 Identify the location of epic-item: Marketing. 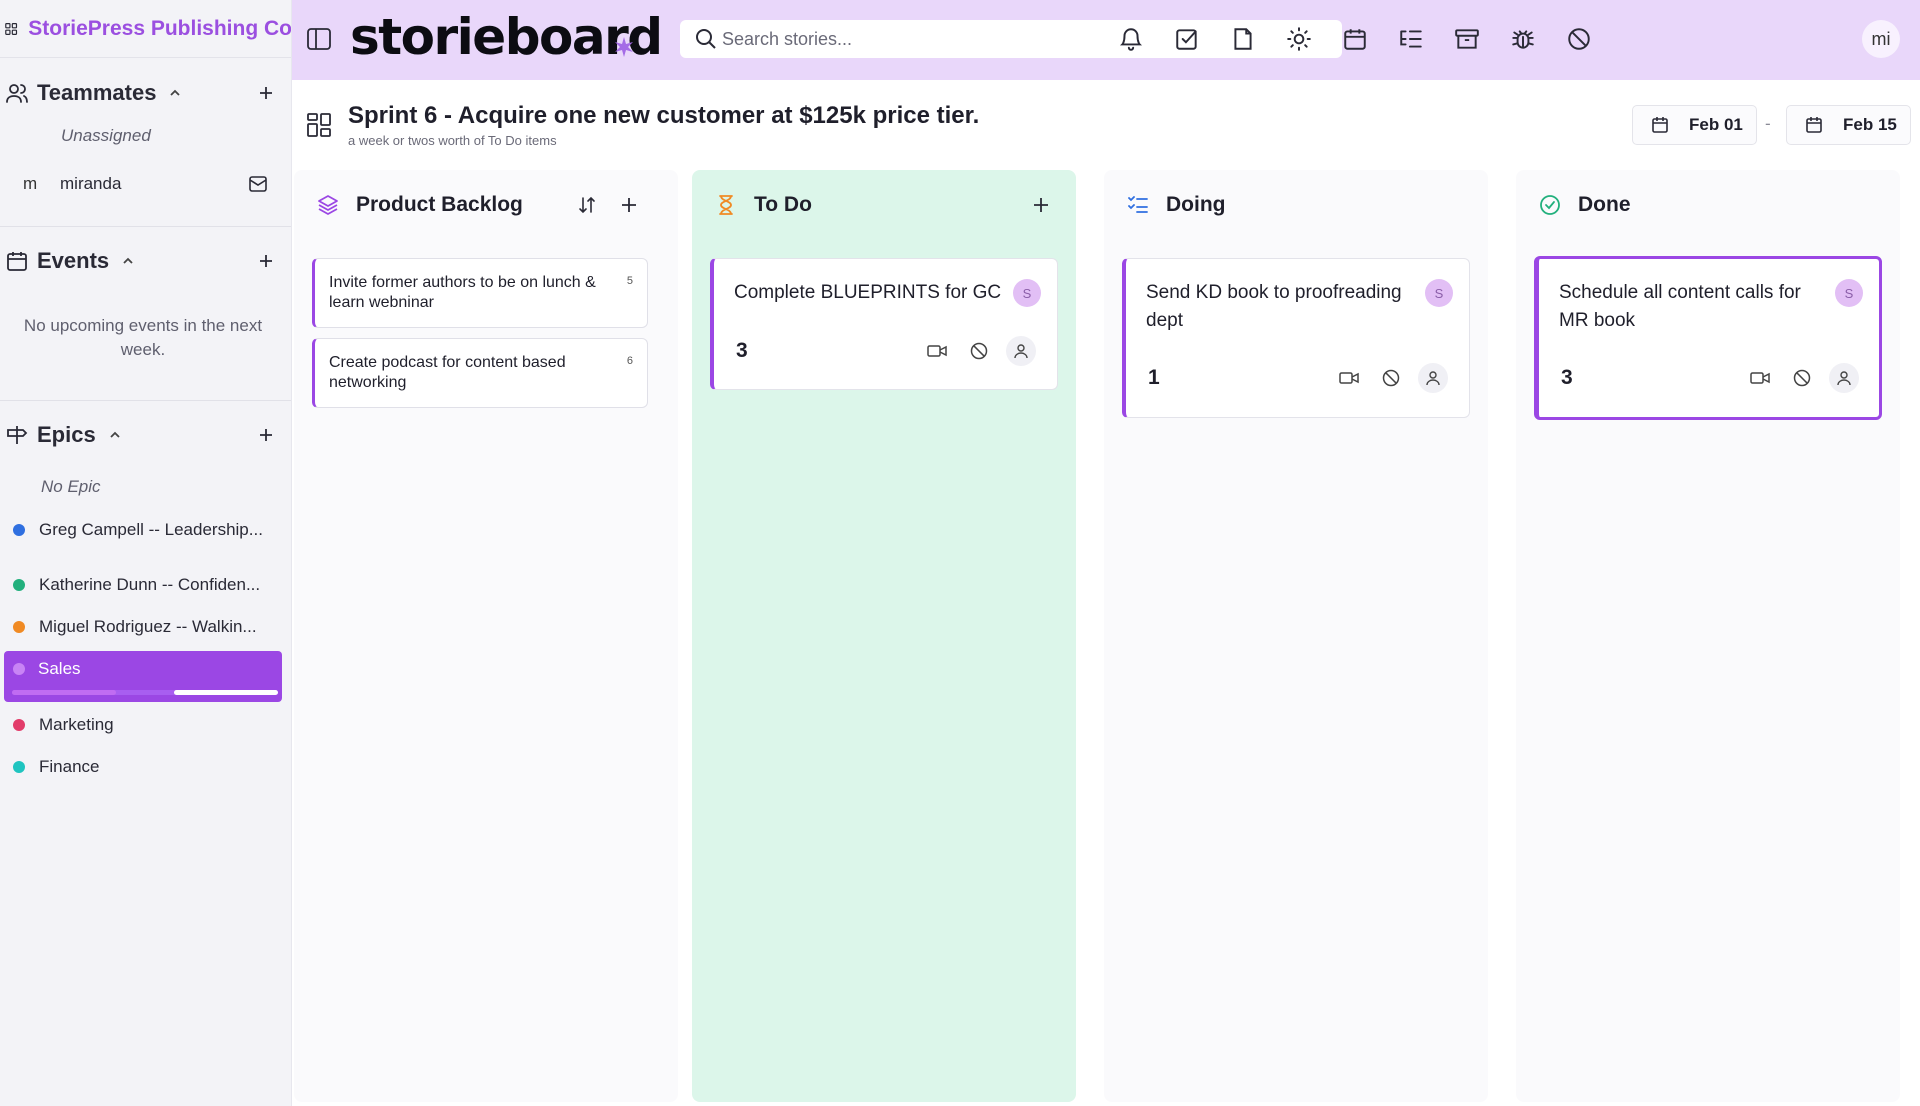
(145, 725).